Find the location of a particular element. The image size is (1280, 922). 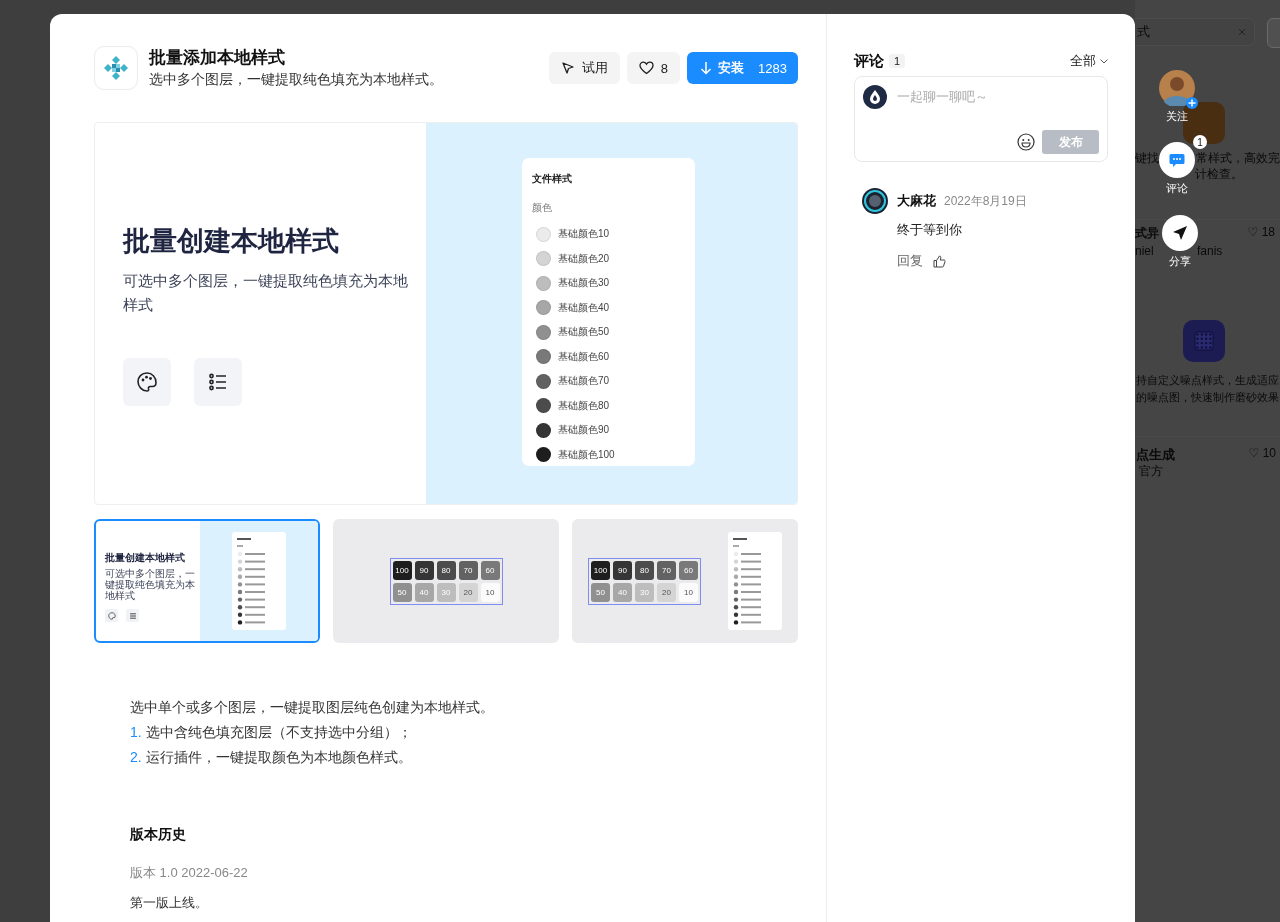

style-name: 基础颜色30 is located at coordinates (584, 283).